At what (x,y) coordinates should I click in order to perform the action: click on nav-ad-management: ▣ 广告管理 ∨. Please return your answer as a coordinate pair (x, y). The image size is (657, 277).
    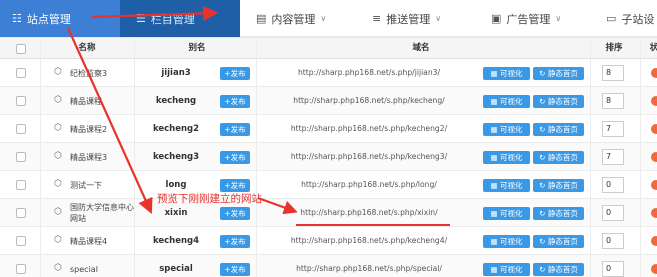
    Looking at the image, I should click on (526, 18).